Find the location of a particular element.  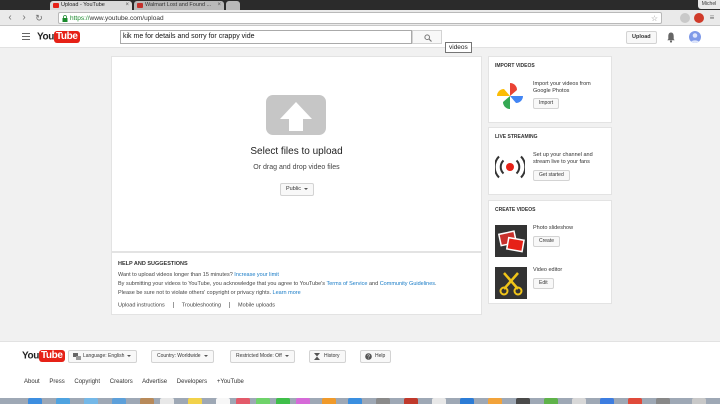

community-guidelines-link: Community Guidelines is located at coordinates (407, 284).